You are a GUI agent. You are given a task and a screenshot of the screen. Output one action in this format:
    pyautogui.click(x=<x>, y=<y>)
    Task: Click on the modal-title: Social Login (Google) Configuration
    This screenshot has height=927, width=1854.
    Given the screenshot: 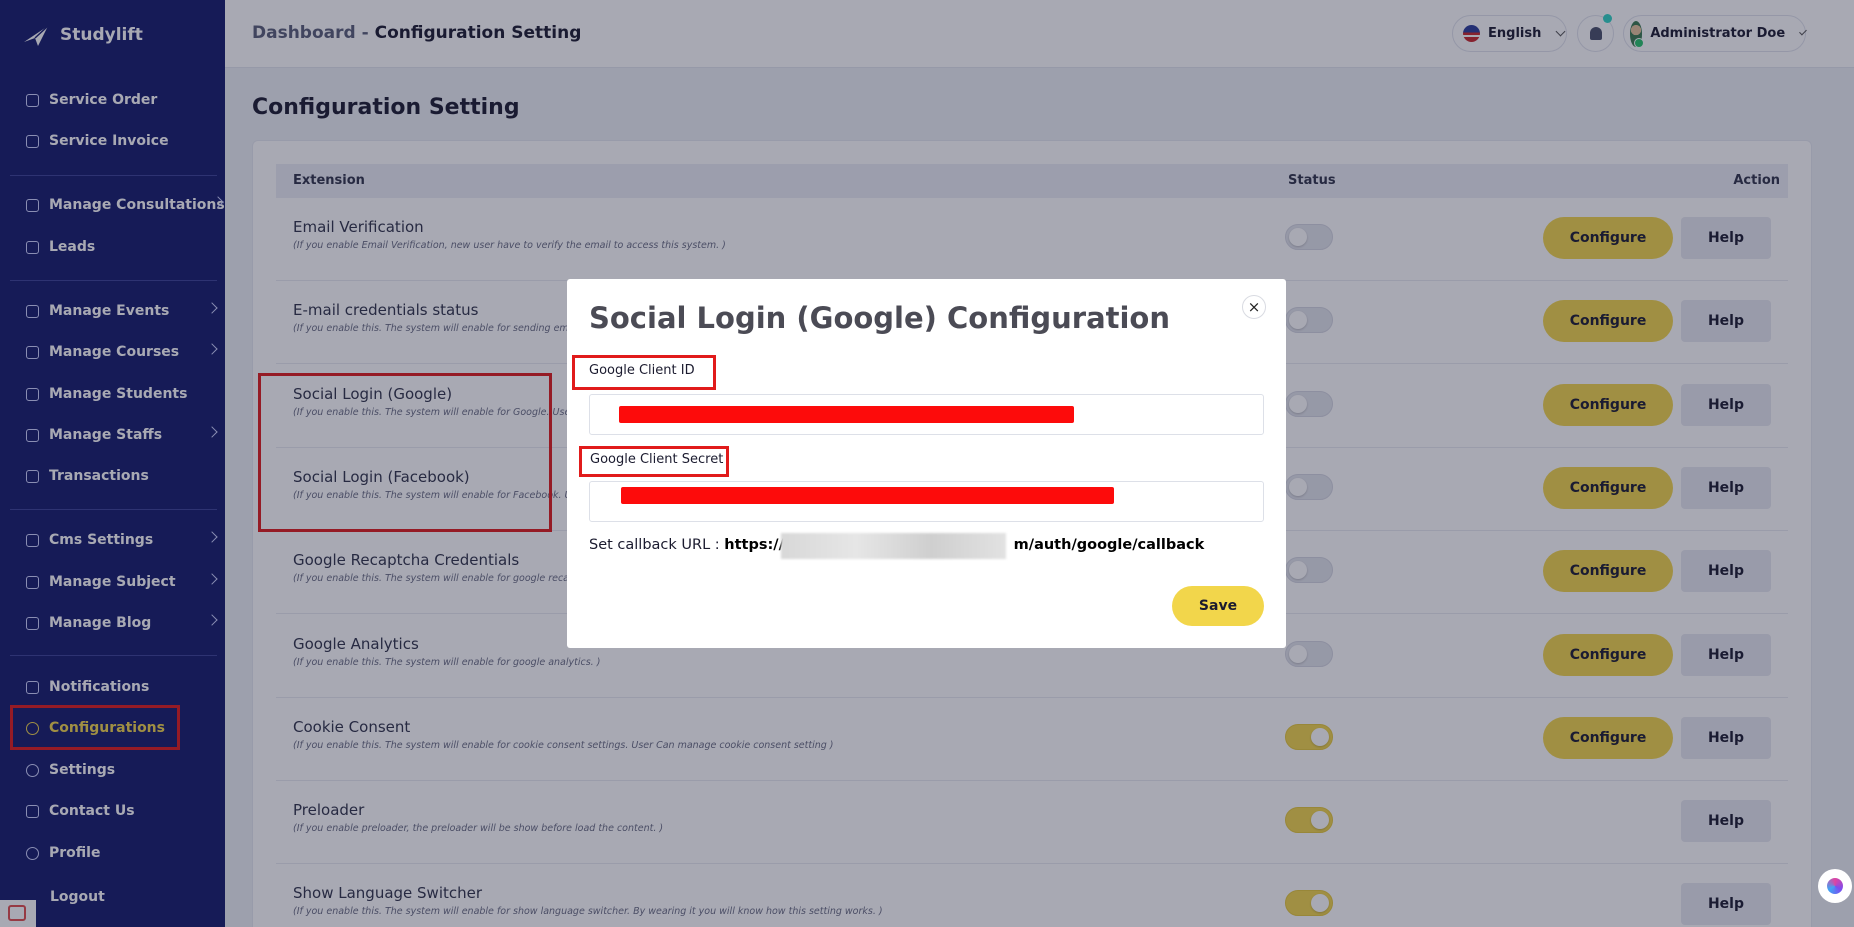 What is the action you would take?
    pyautogui.click(x=880, y=318)
    